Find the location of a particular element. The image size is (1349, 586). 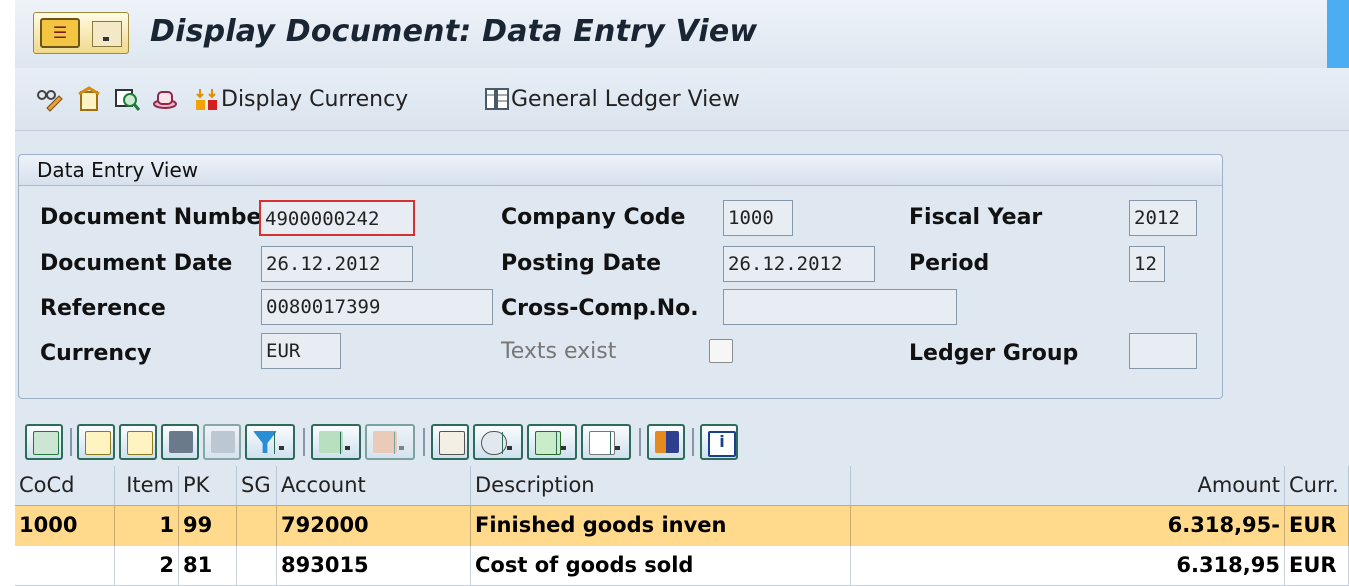

menu-button: ☰ is located at coordinates (81, 33).